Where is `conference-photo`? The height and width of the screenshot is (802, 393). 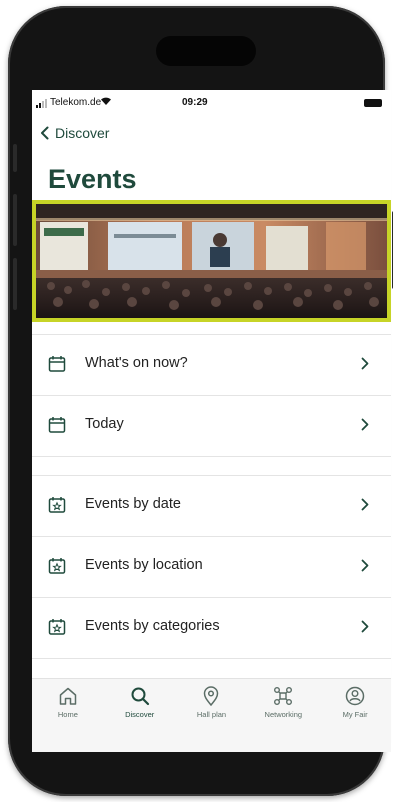 conference-photo is located at coordinates (211, 261).